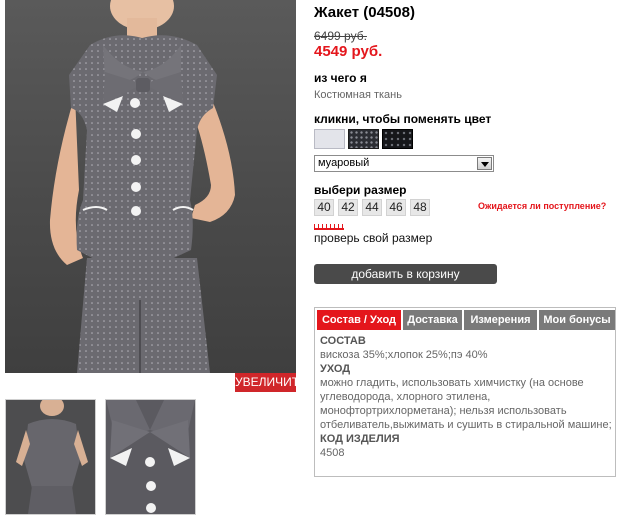 The image size is (623, 516). Describe the element at coordinates (360, 190) in the screenshot. I see `size-heading: выбери размер` at that location.